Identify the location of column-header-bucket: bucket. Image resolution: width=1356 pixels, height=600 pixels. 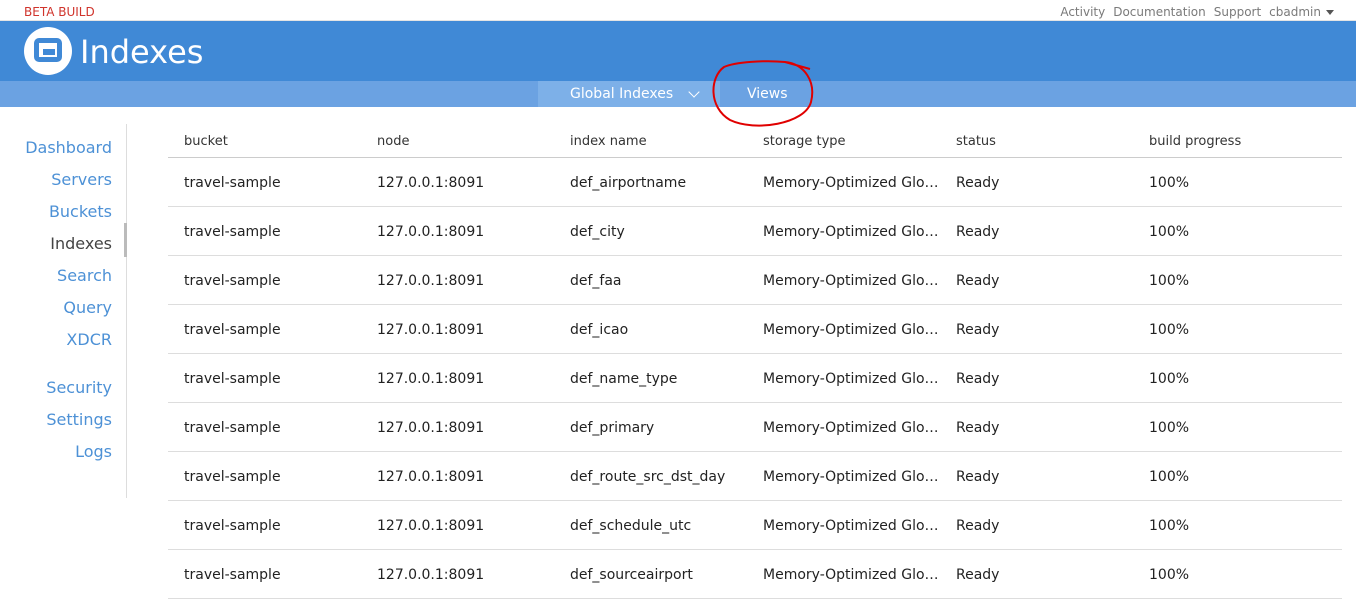
(206, 141).